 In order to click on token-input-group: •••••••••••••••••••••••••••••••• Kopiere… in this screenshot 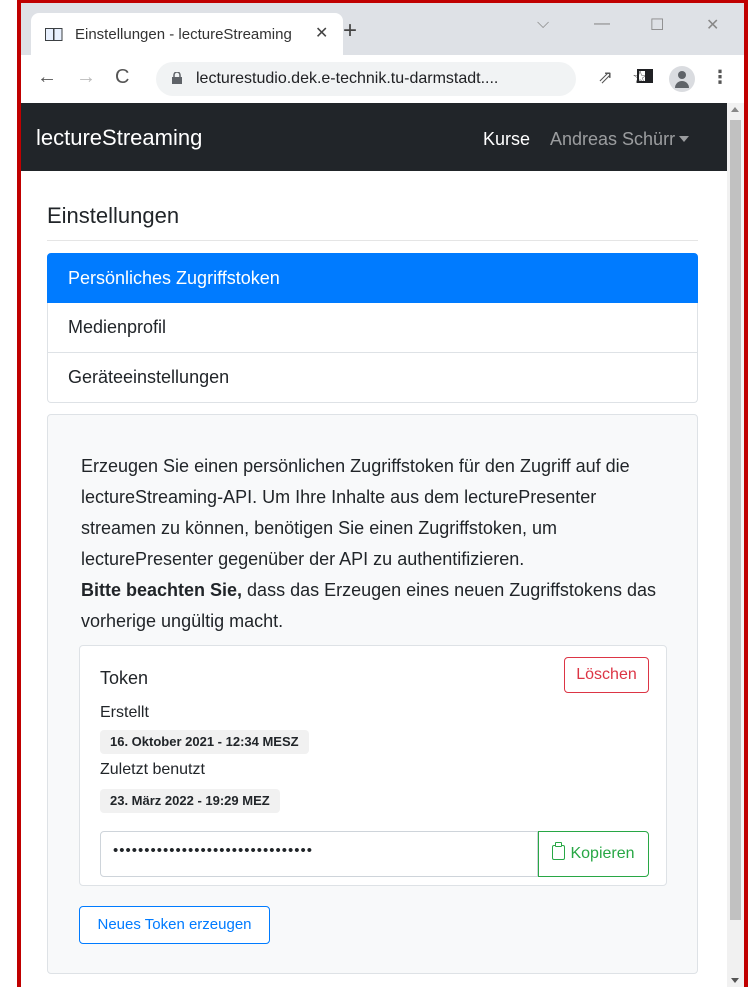, I will do `click(374, 854)`.